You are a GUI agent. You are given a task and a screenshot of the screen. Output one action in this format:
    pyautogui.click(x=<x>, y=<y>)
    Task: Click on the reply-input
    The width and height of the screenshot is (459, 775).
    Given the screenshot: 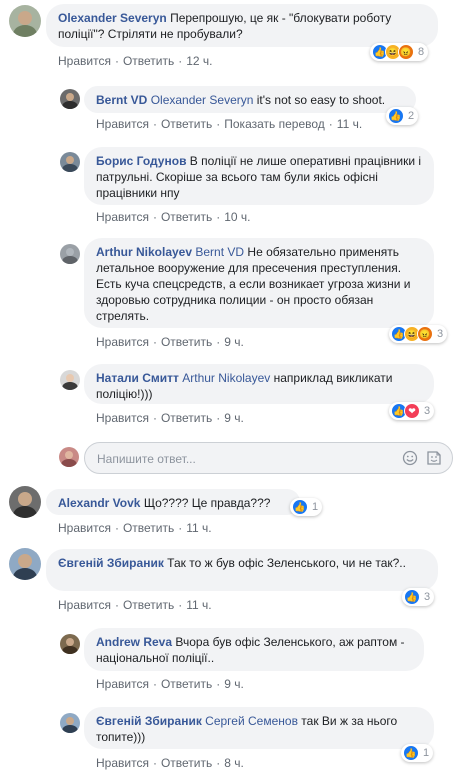 What is the action you would take?
    pyautogui.click(x=247, y=459)
    